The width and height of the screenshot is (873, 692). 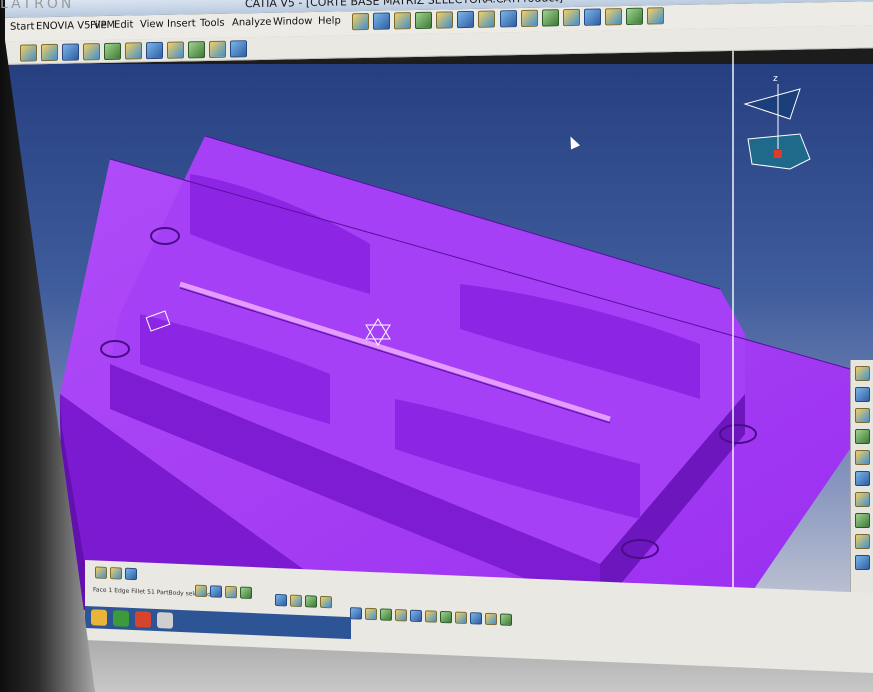 What do you see at coordinates (491, 619) in the screenshot?
I see `hide-show-icon` at bounding box center [491, 619].